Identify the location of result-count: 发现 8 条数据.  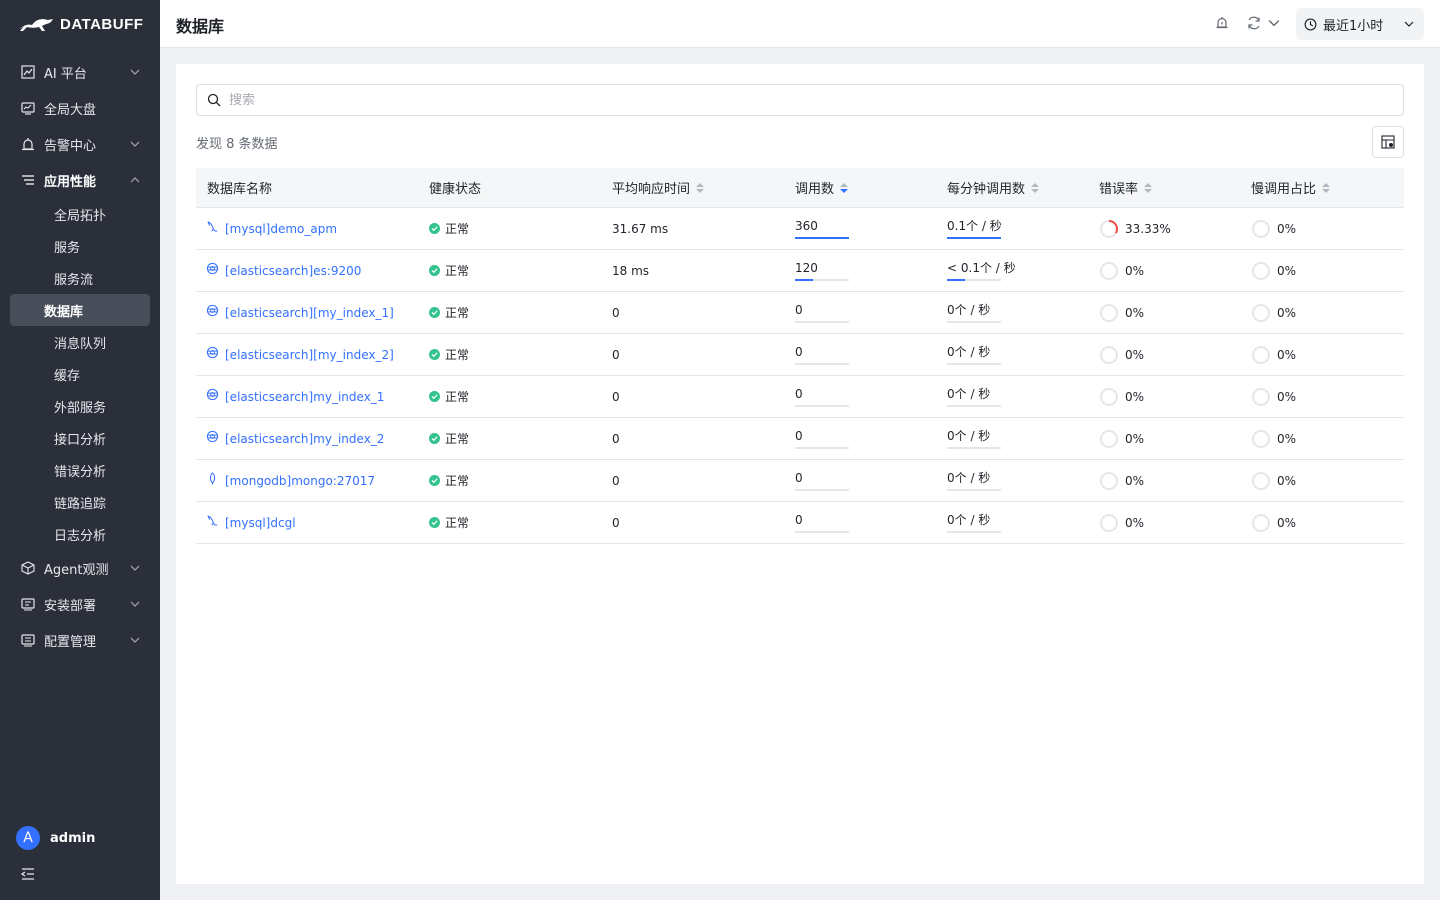
(237, 144).